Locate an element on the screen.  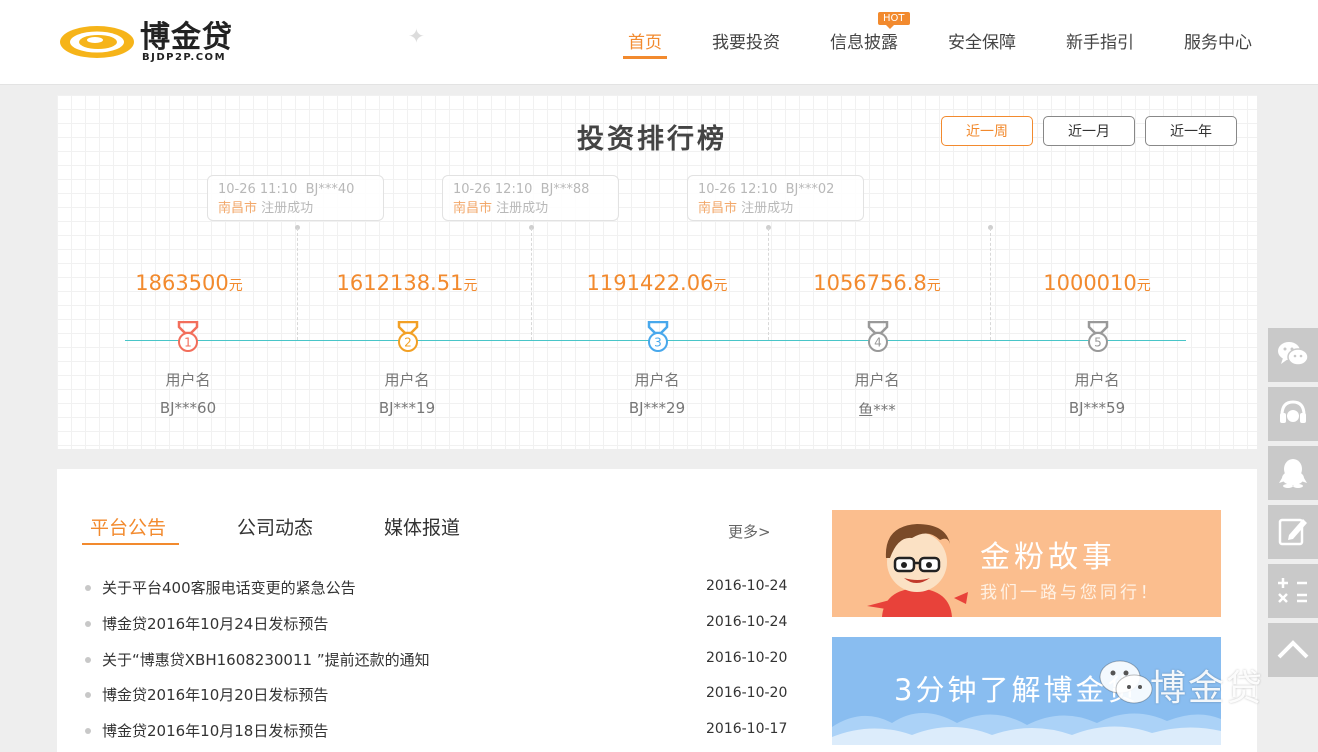
svg-text: 5 is located at coordinates (1098, 343).